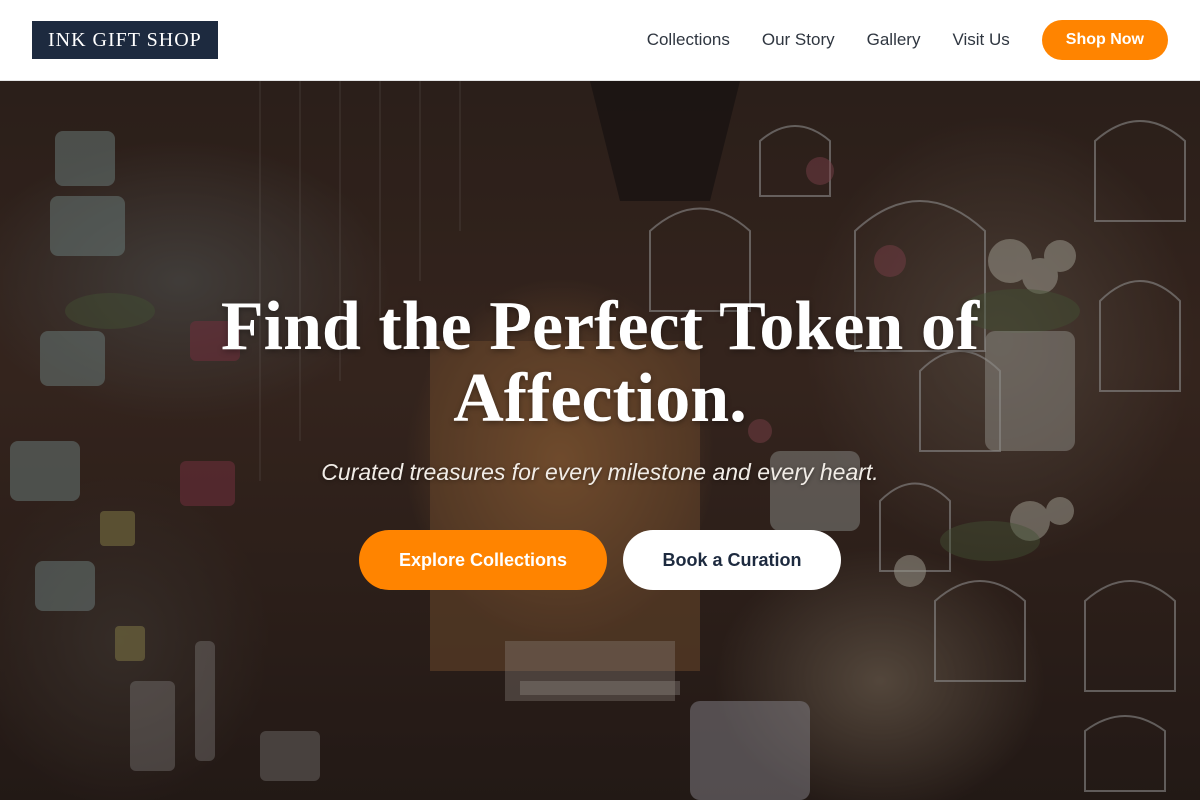 The height and width of the screenshot is (800, 1200). I want to click on hero-actions: Explore Collections Book a Curation, so click(600, 560).